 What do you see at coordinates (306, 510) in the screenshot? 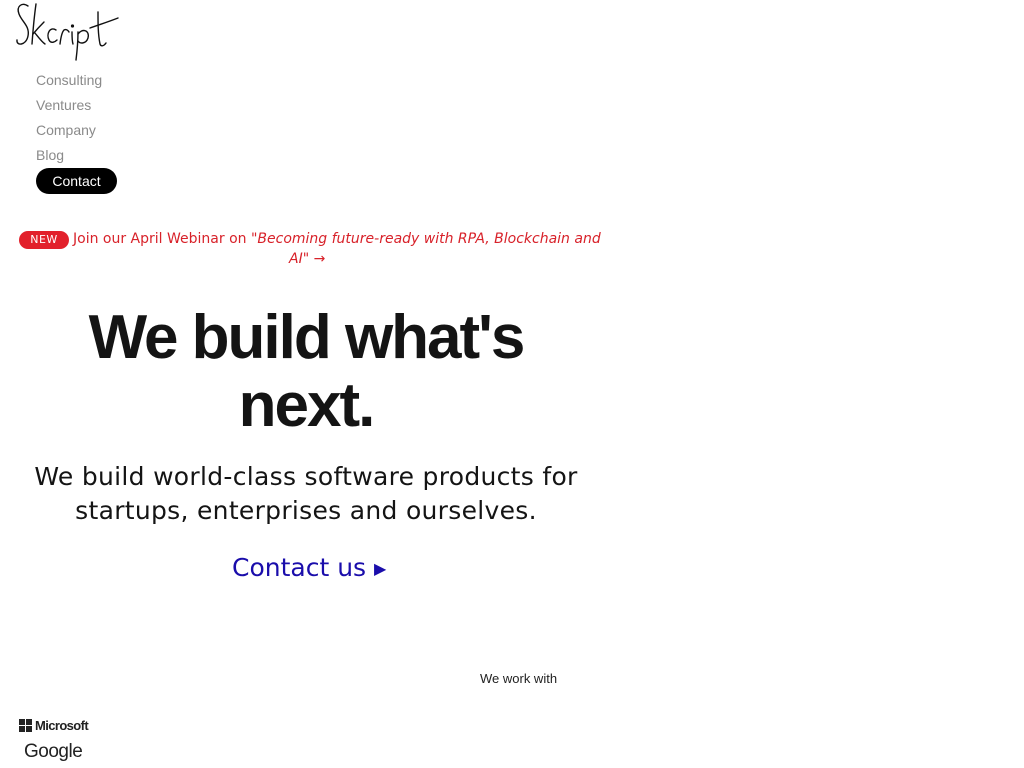
I see `hero-subtitle-line2: startups, enterprises and ourselves.` at bounding box center [306, 510].